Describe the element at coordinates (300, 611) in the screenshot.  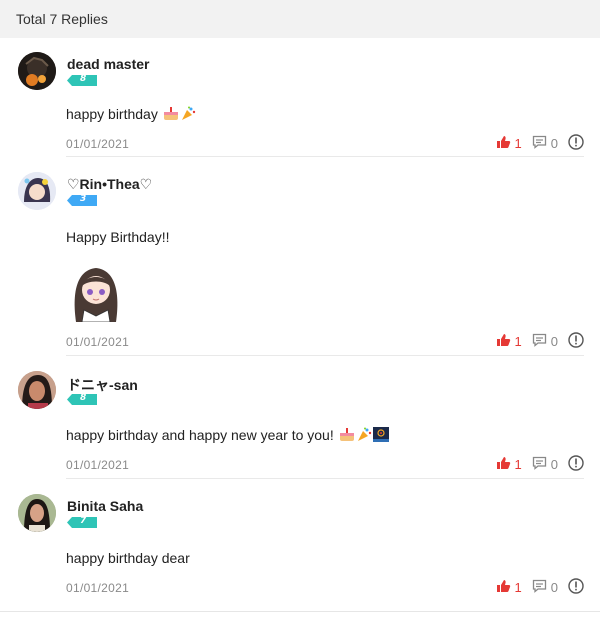
I see `list-bottom-divider` at that location.